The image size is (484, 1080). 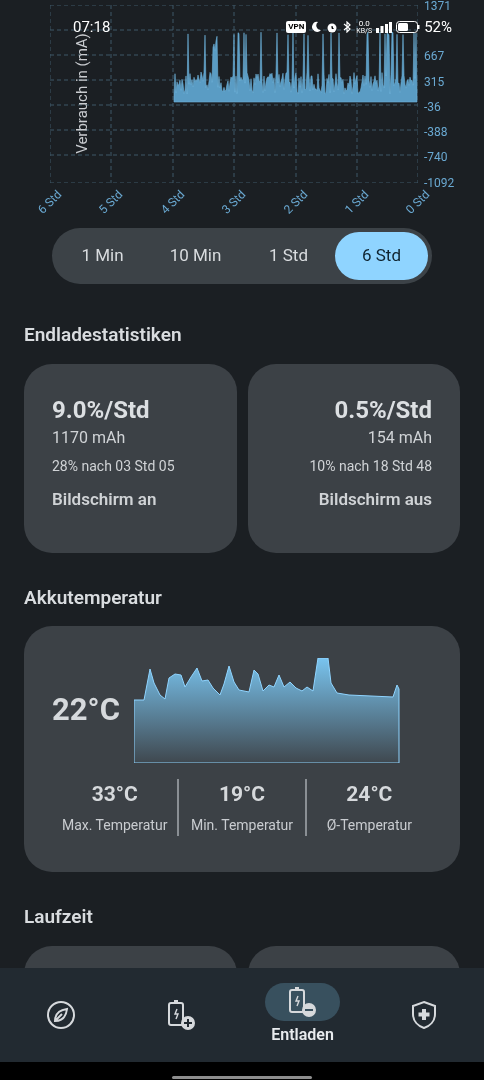 I want to click on discharge-capacity: 1170 mAh, so click(x=89, y=437).